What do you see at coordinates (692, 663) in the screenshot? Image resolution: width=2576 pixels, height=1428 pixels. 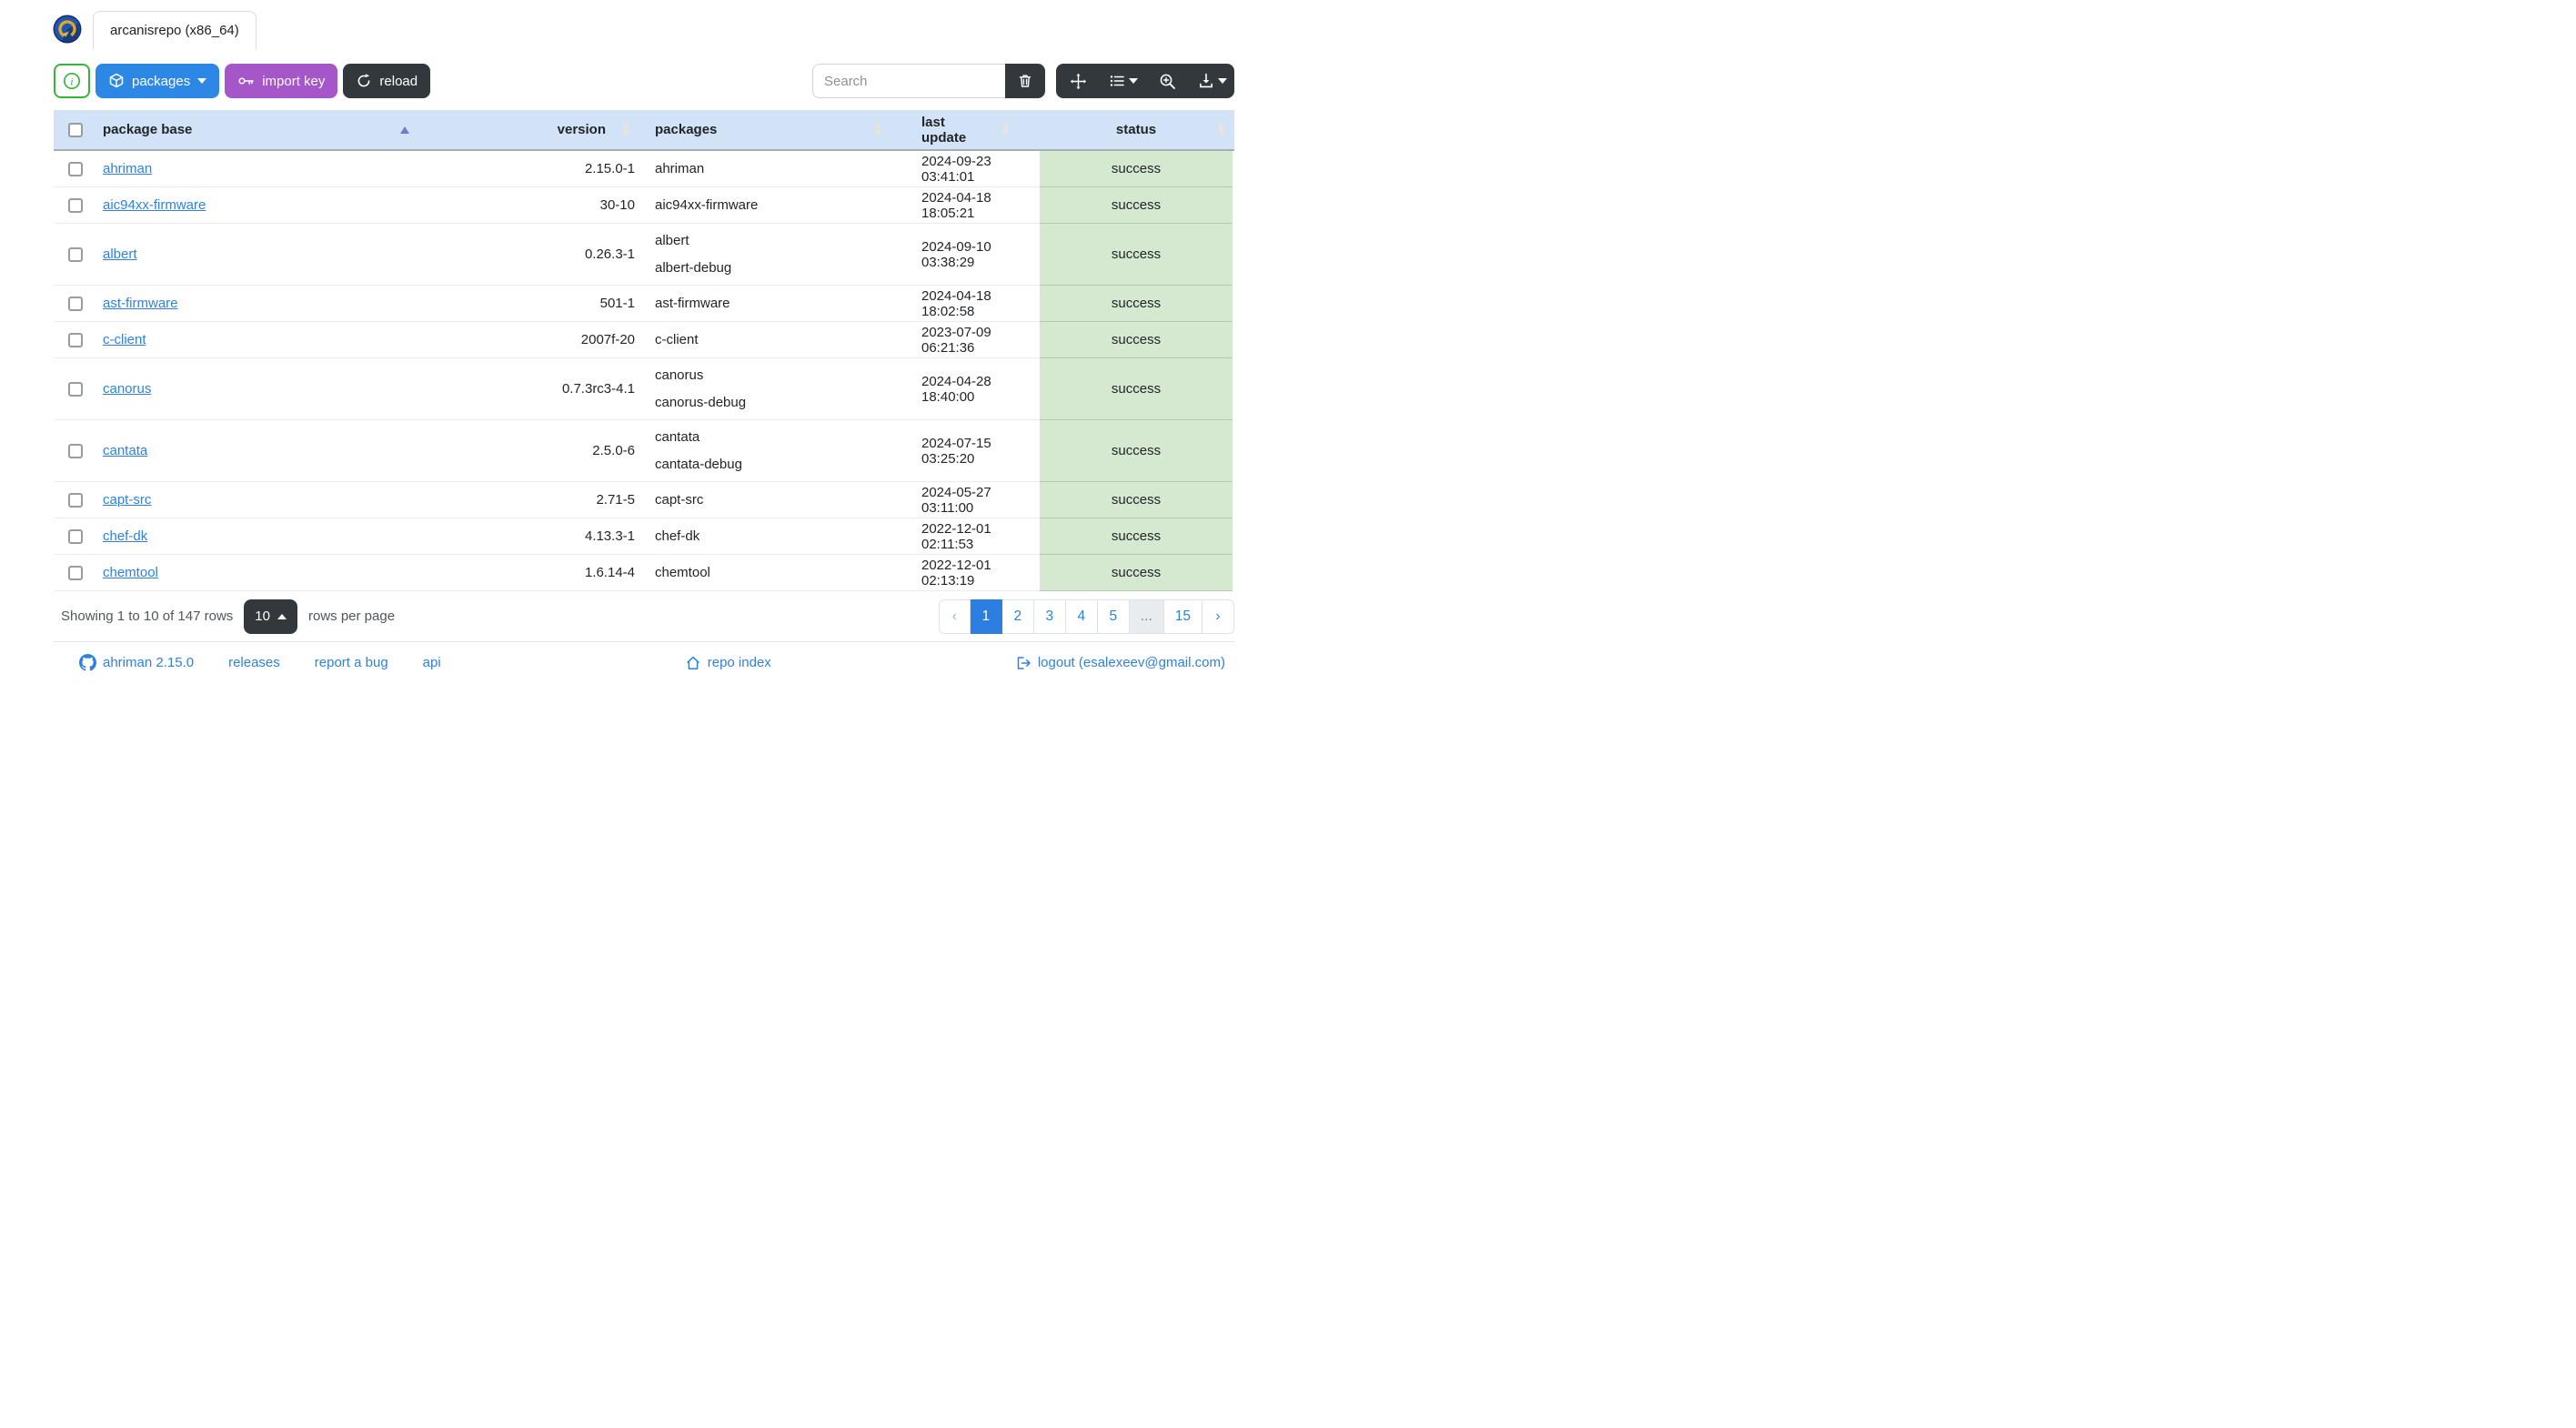 I see `home-icon` at bounding box center [692, 663].